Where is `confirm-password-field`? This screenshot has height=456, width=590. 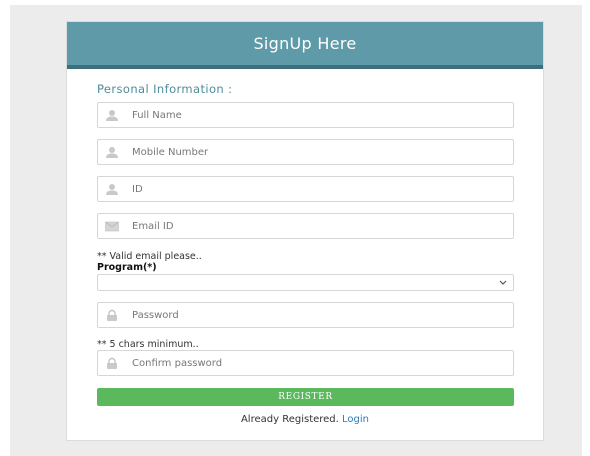
confirm-password-field is located at coordinates (305, 363).